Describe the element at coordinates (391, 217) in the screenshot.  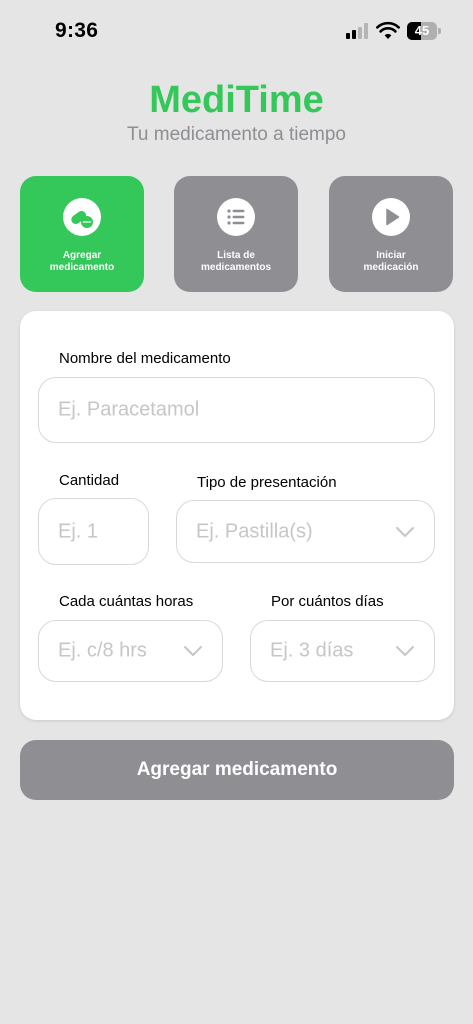
I see `play-icon` at that location.